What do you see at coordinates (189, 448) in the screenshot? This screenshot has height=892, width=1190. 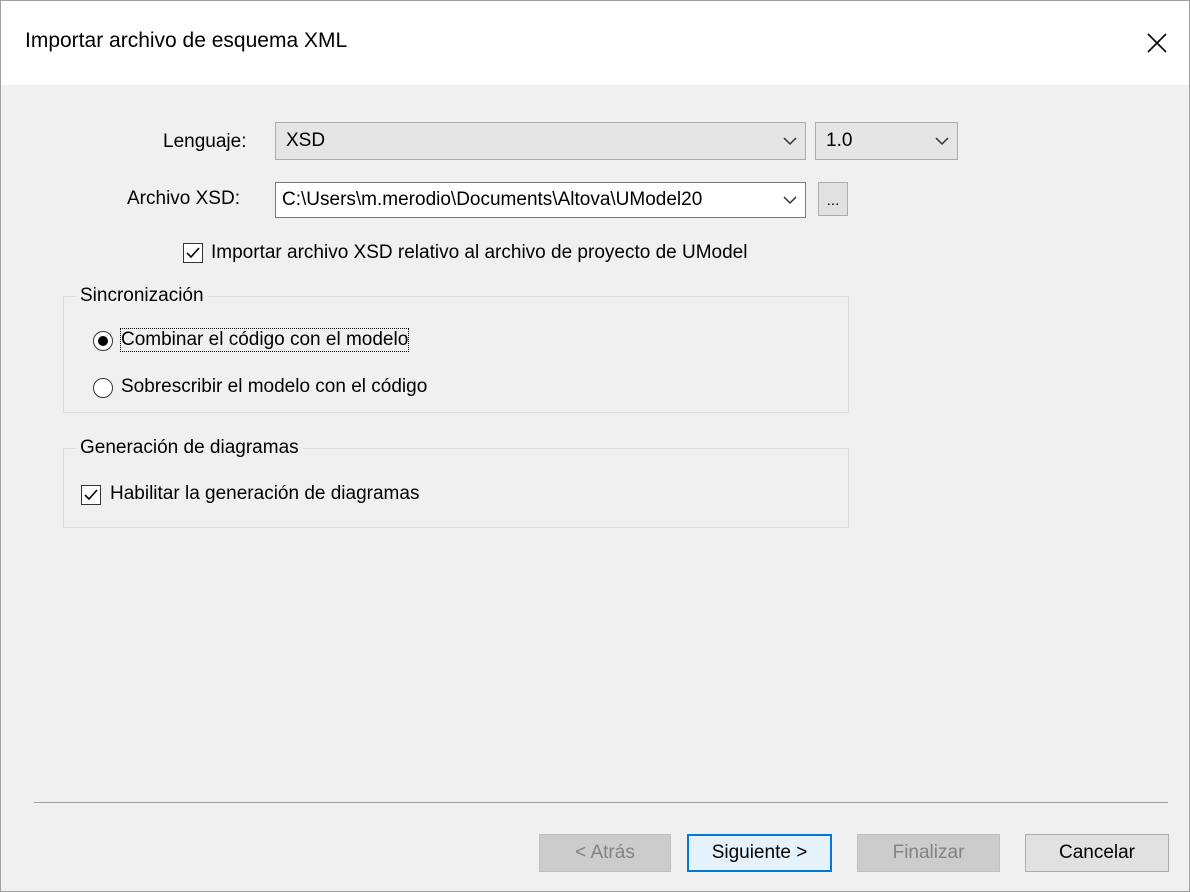 I see `diagram-group-title: Generación de diagramas` at bounding box center [189, 448].